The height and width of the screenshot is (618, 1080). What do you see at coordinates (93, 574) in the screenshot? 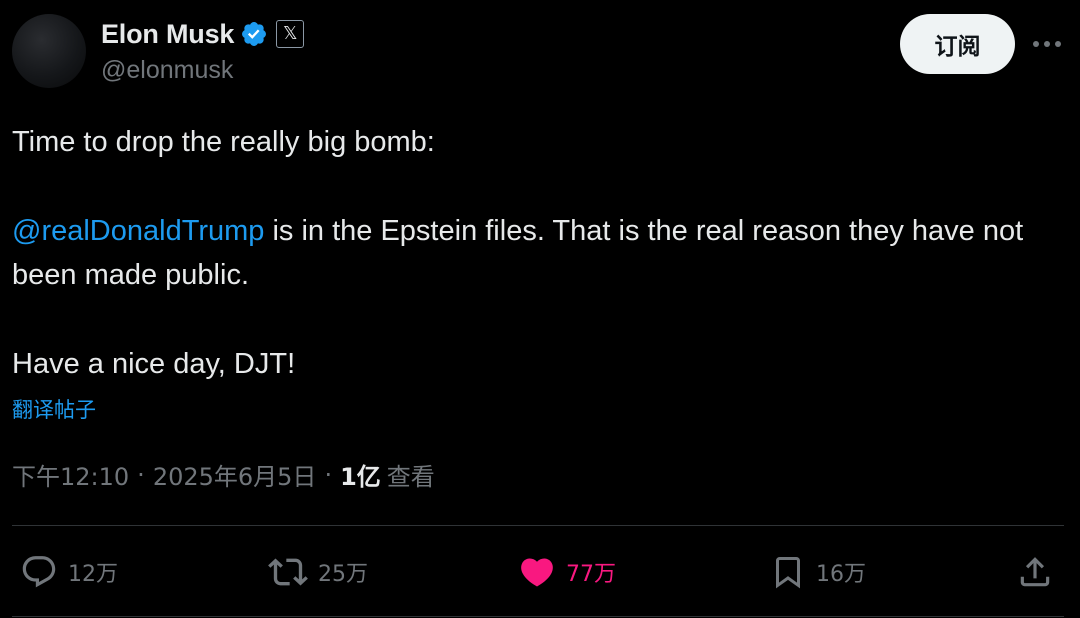
I see `reply-count: 12万` at bounding box center [93, 574].